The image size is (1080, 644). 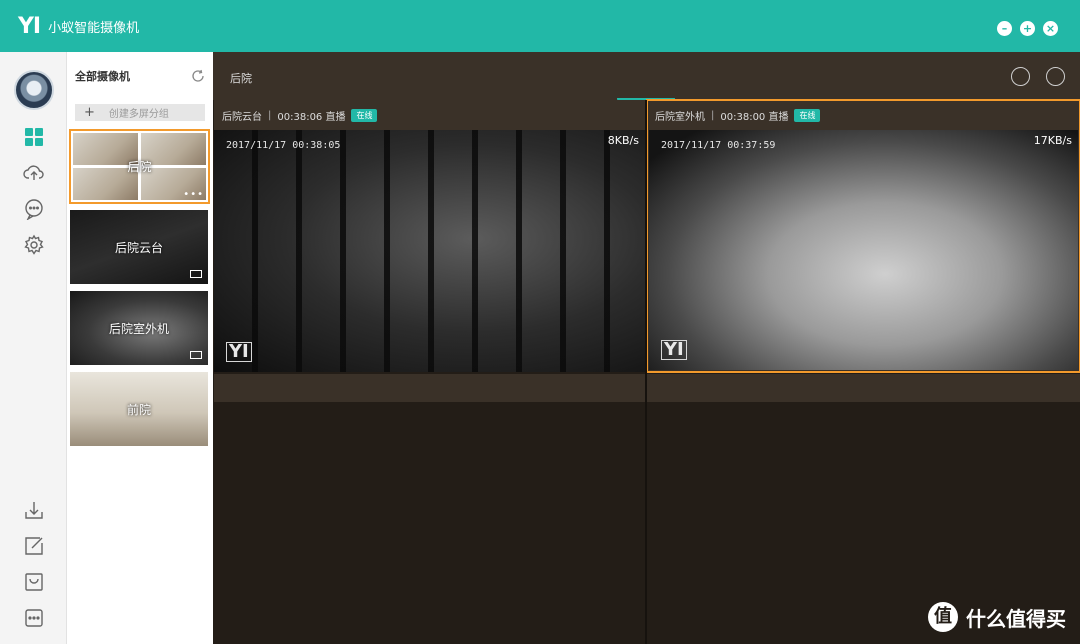 What do you see at coordinates (242, 117) in the screenshot?
I see `feed-name: 后院云台` at bounding box center [242, 117].